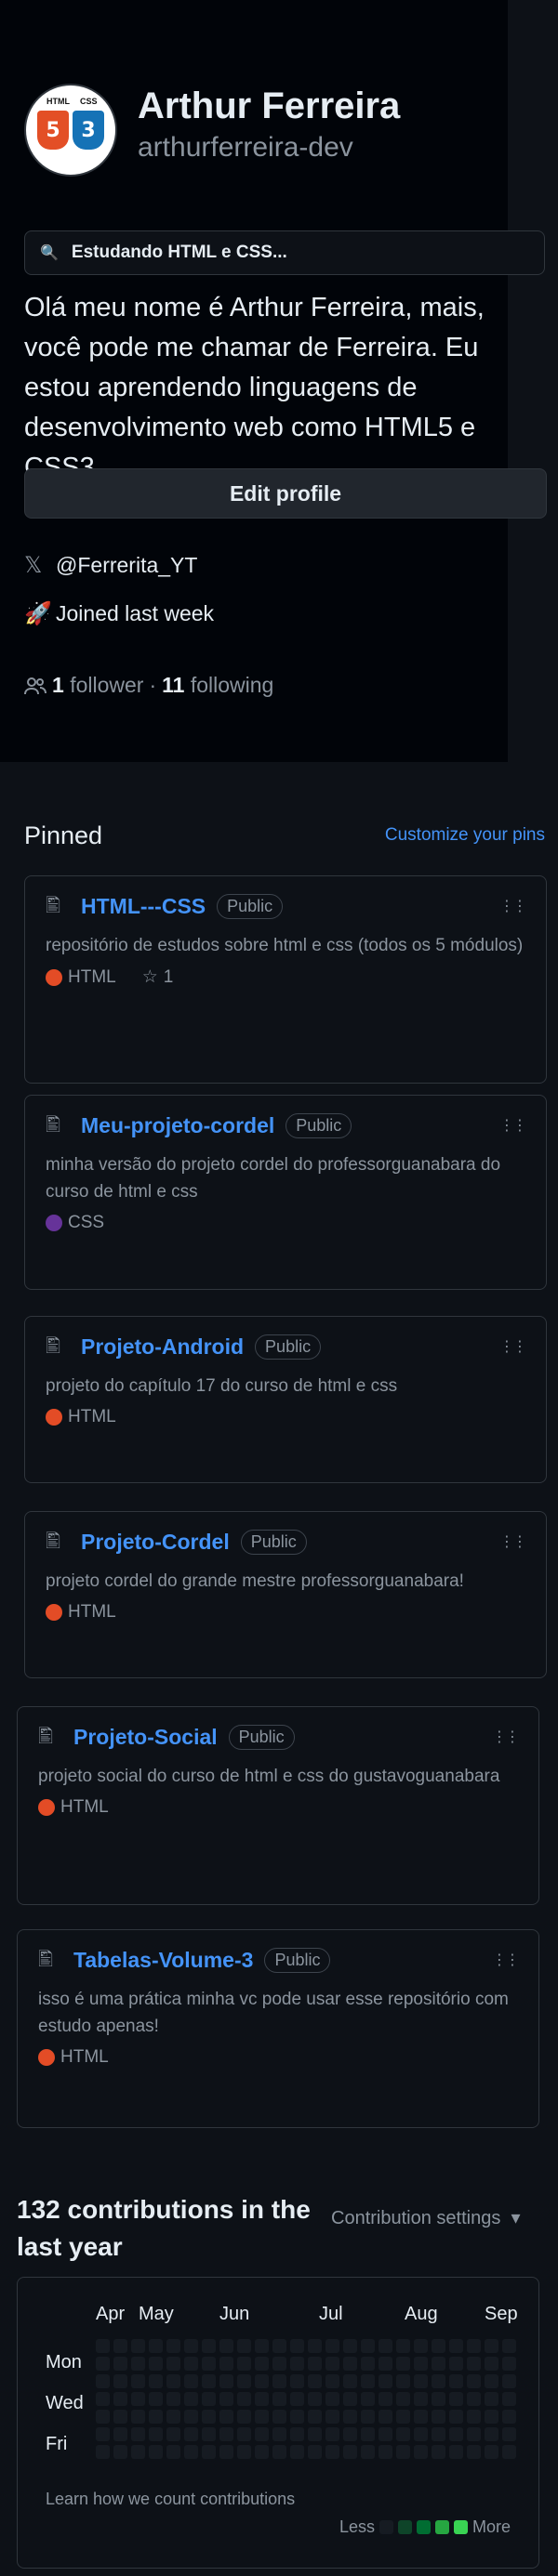 Image resolution: width=558 pixels, height=2576 pixels. Describe the element at coordinates (163, 1960) in the screenshot. I see `repo-name-link: Tabelas-Volume-3` at that location.